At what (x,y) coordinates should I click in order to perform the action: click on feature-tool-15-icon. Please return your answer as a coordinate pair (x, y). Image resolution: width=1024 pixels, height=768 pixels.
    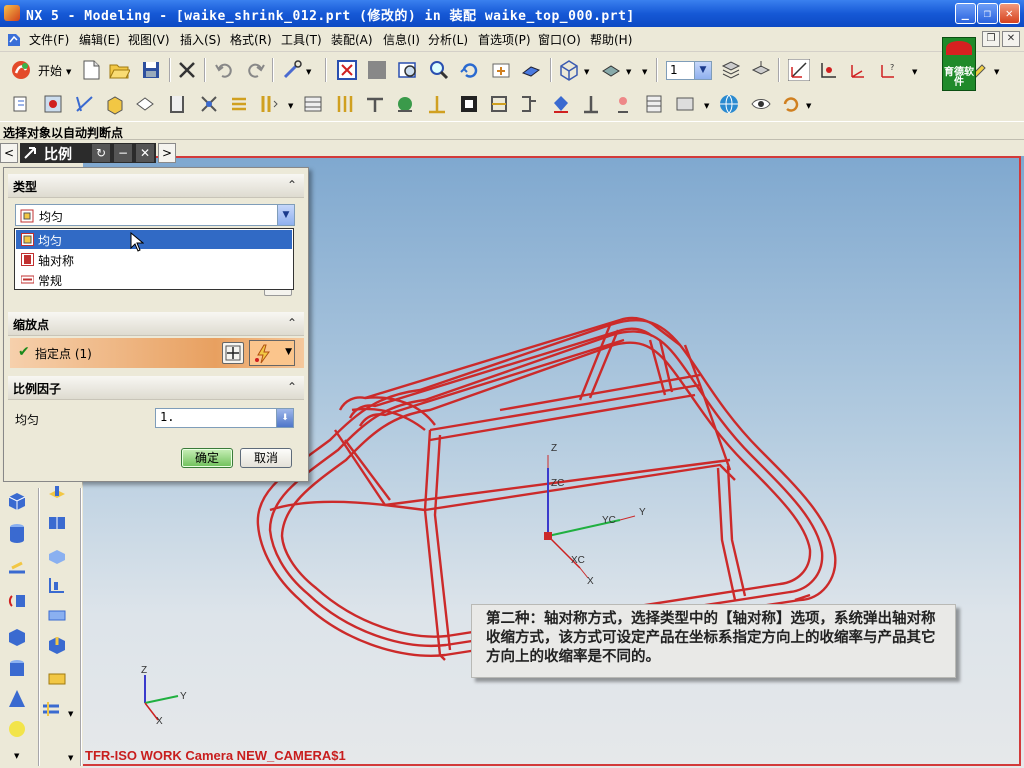
    Looking at the image, I should click on (469, 104).